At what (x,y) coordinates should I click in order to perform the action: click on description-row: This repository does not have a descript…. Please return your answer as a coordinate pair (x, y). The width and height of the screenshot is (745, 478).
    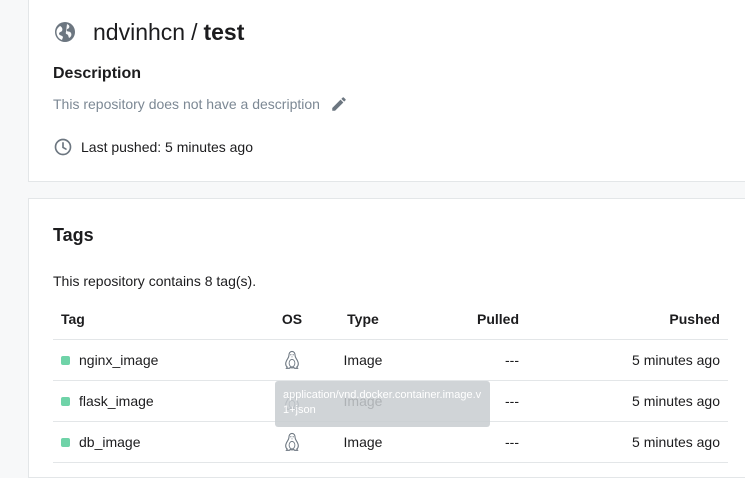
    Looking at the image, I should click on (200, 104).